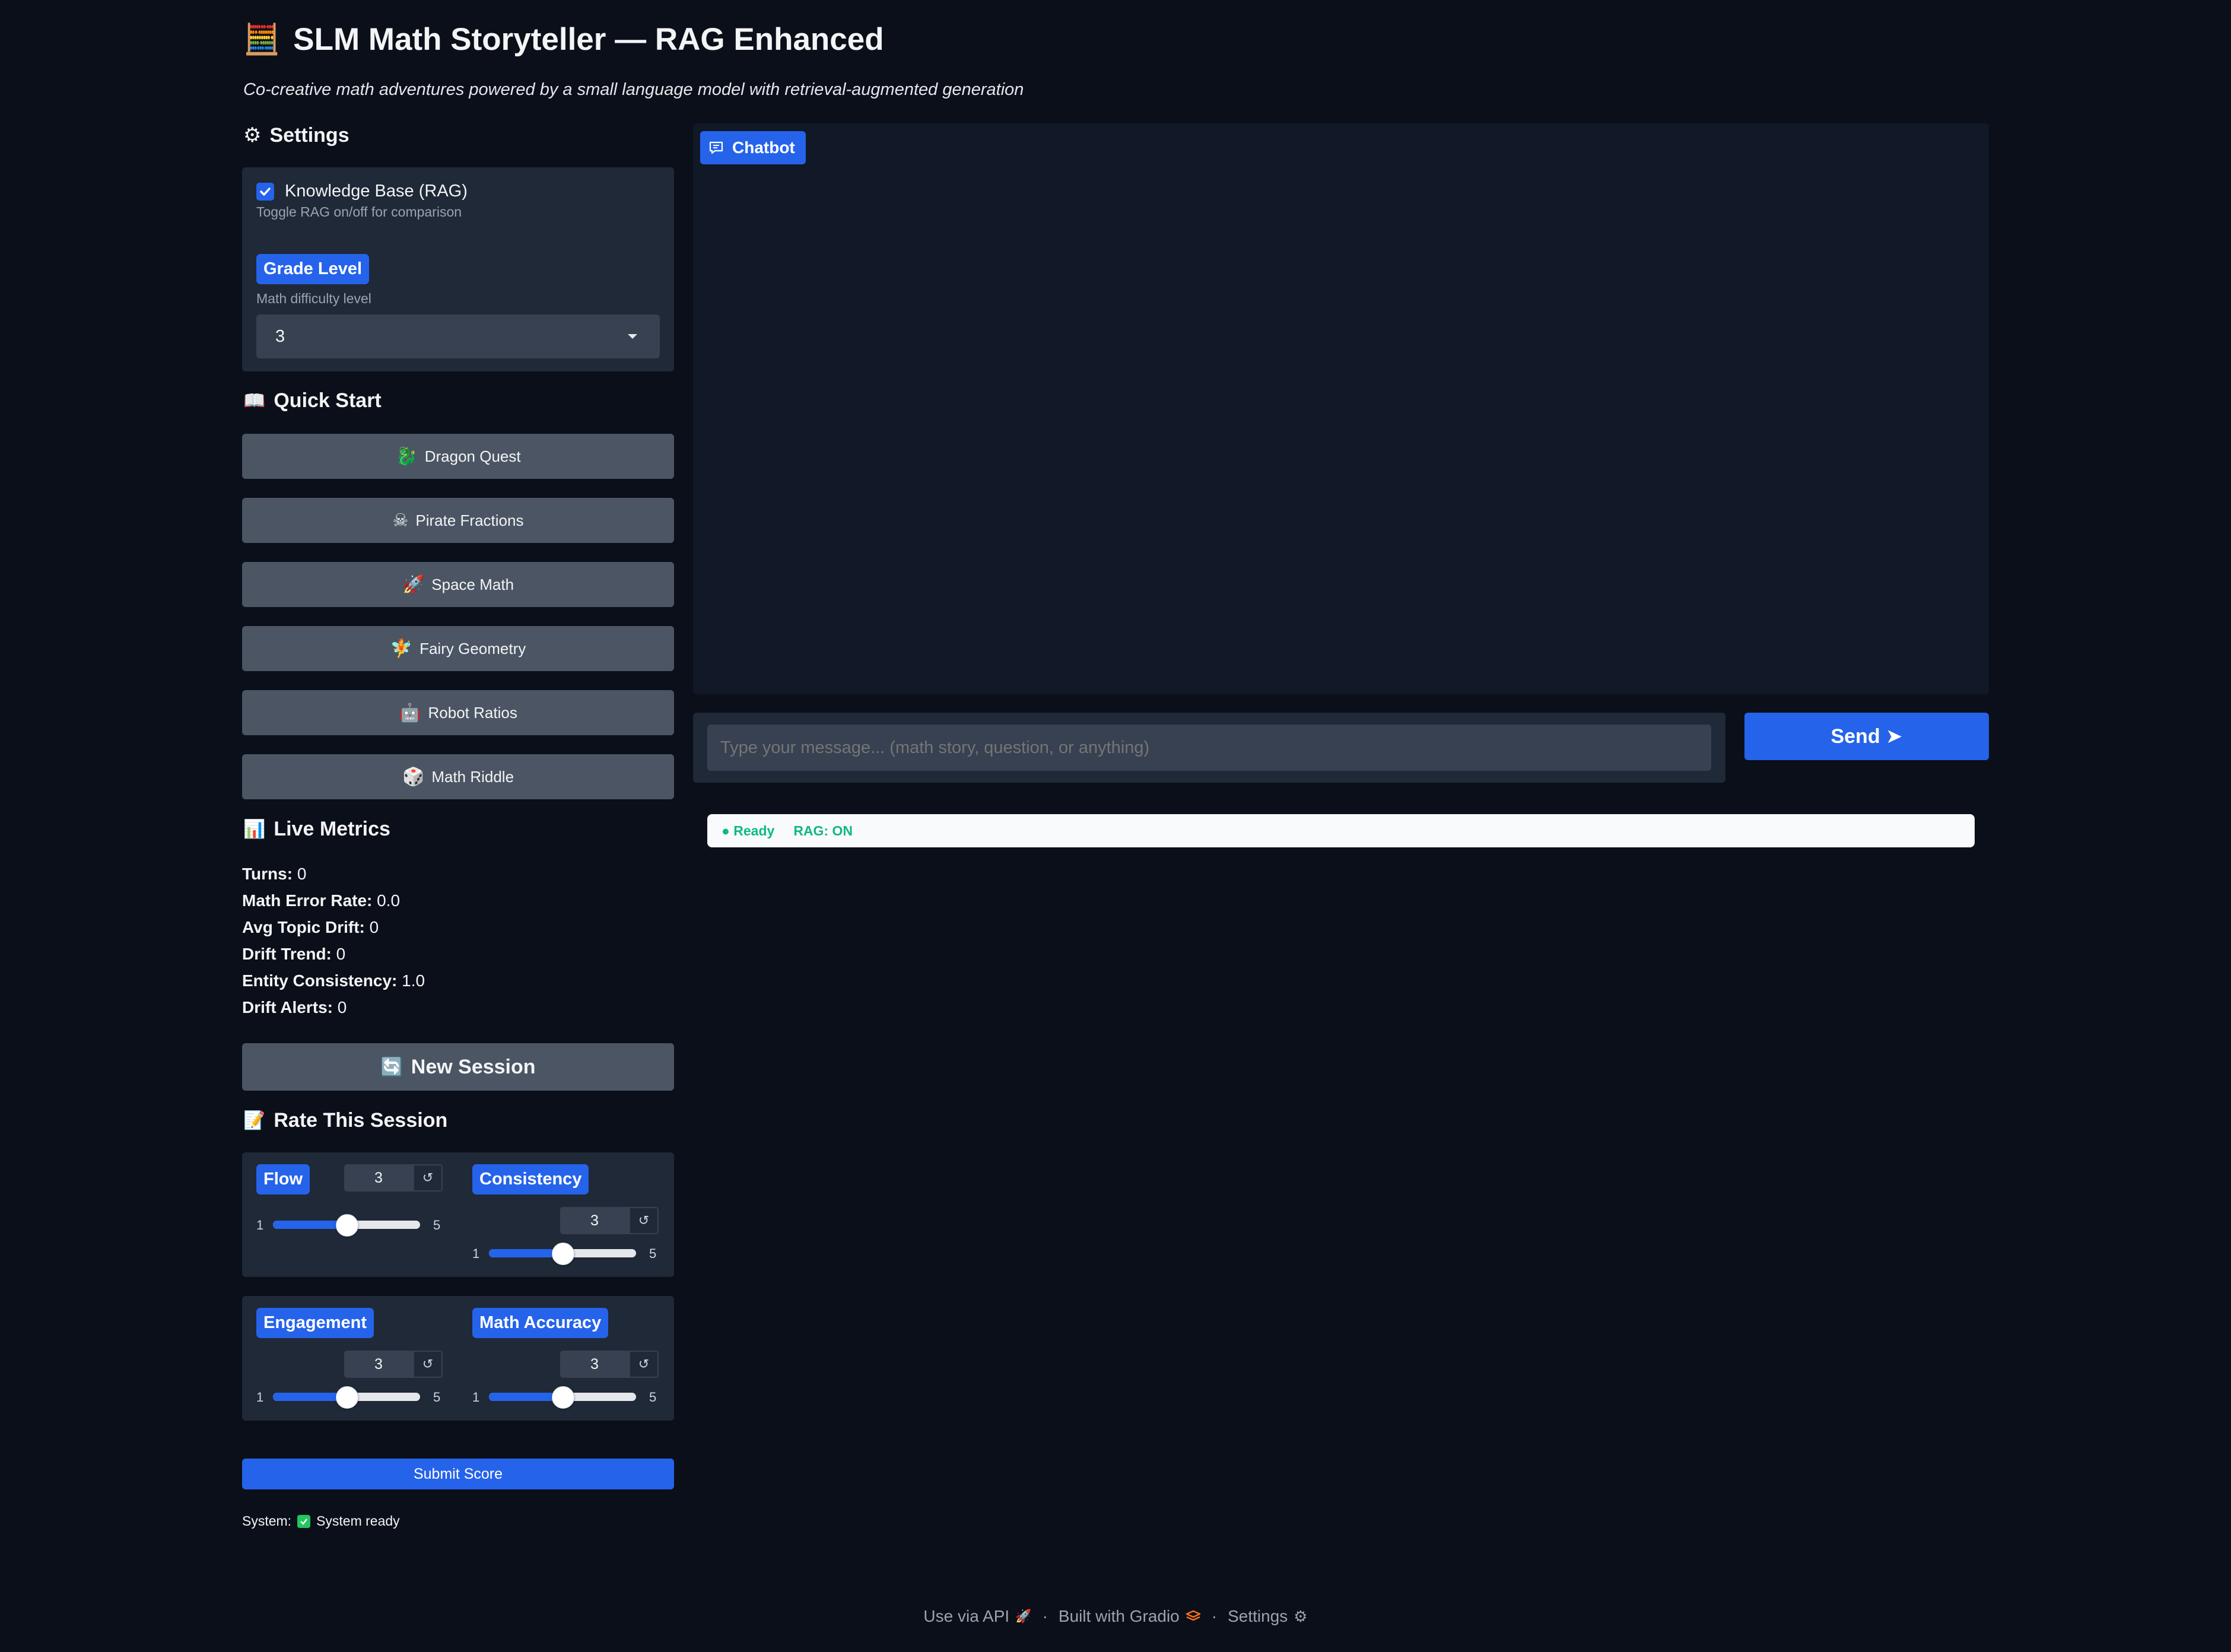 The width and height of the screenshot is (2231, 1652). What do you see at coordinates (316, 829) in the screenshot?
I see `live-metrics-heading: 📊 Live Metrics` at bounding box center [316, 829].